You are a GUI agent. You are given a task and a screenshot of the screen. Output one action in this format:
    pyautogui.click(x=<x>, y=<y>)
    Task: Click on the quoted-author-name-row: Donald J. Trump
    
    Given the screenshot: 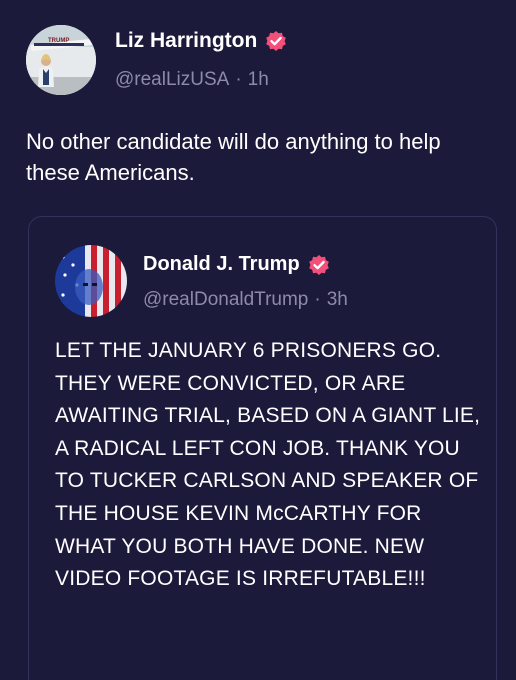 What is the action you would take?
    pyautogui.click(x=236, y=264)
    